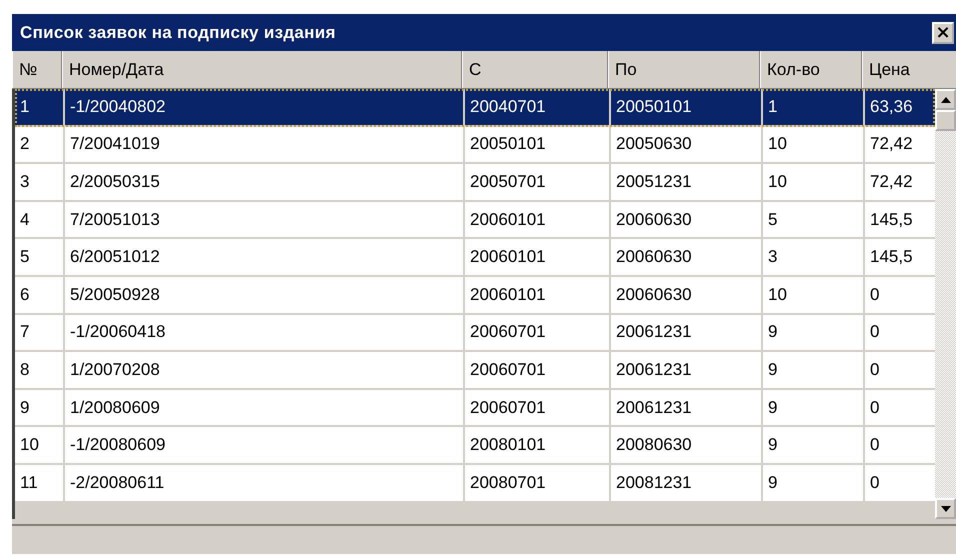  I want to click on column-header: С, so click(535, 69).